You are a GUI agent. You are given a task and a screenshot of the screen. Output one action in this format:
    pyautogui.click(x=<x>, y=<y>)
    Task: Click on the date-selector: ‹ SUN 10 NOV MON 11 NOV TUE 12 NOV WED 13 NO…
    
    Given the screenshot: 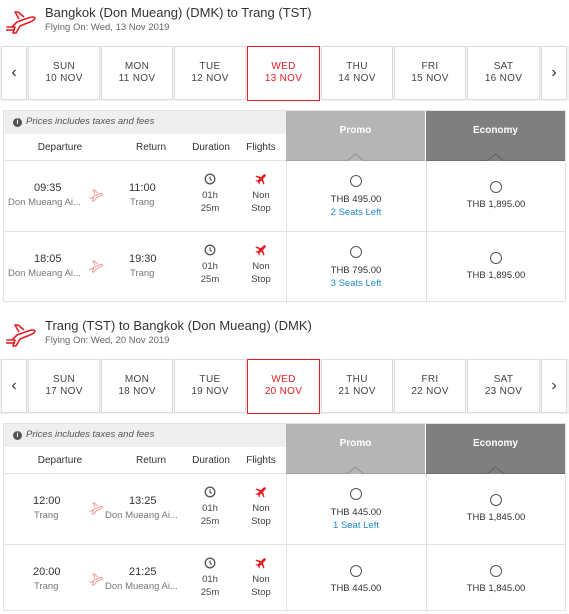 What is the action you would take?
    pyautogui.click(x=284, y=73)
    